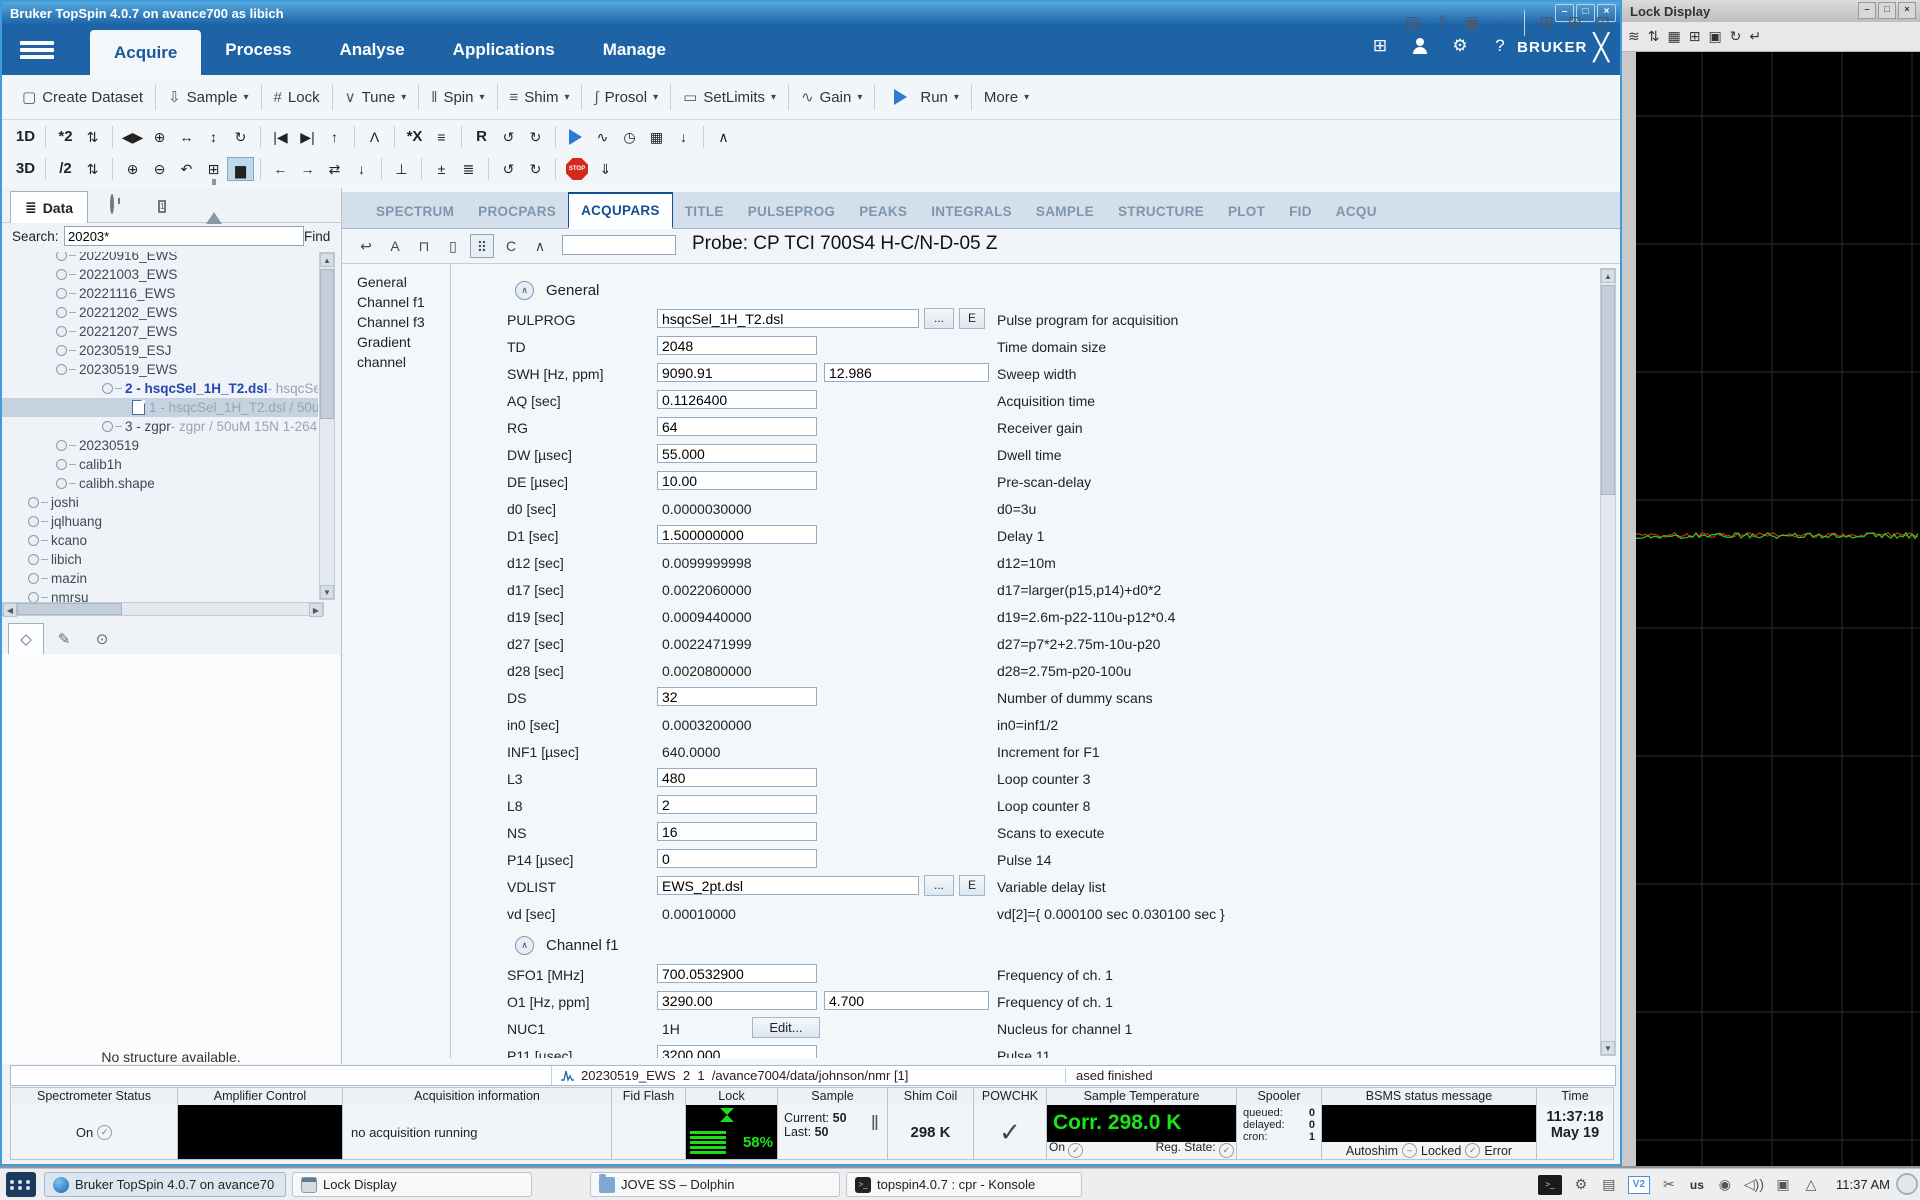  Describe the element at coordinates (540, 246) in the screenshot. I see `expand-all-icon: ∧` at that location.